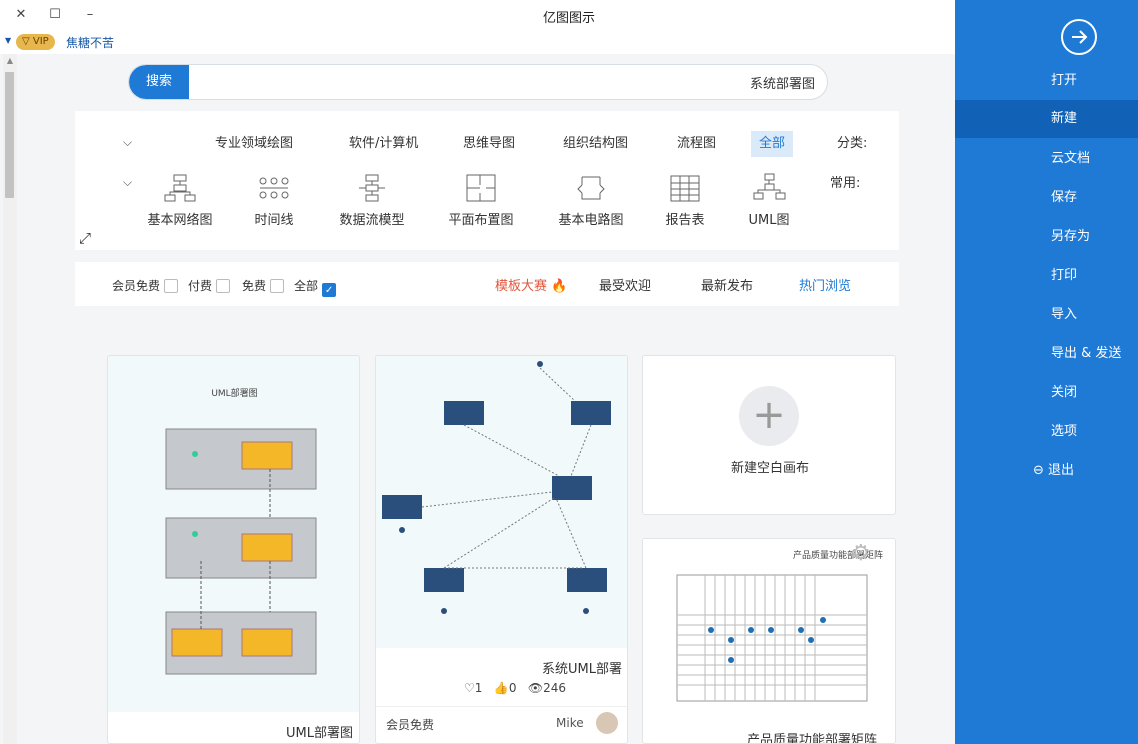 The image size is (1138, 744). Describe the element at coordinates (145, 285) in the screenshot. I see `check-vip-free: 会员免费` at that location.